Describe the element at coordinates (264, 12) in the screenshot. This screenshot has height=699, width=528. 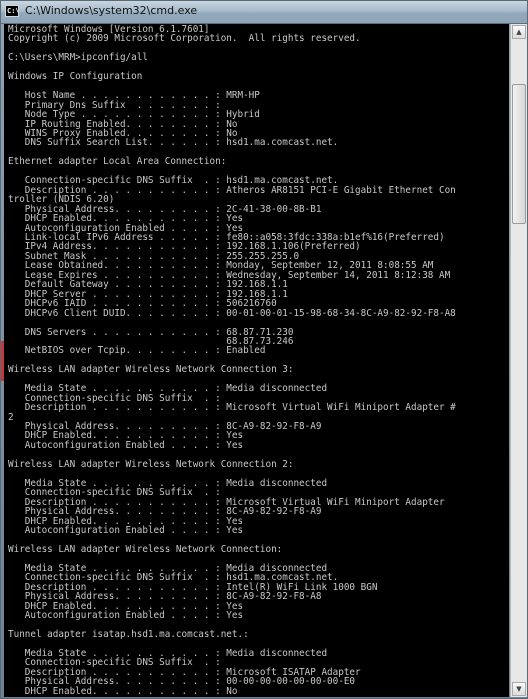
I see `title-bar: C:\ C:\Windows\system32\cmd.exe` at that location.